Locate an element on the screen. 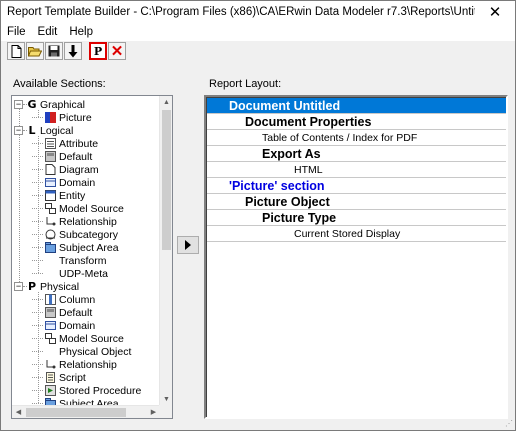 The height and width of the screenshot is (431, 516). toolbar: P ✕ is located at coordinates (258, 51).